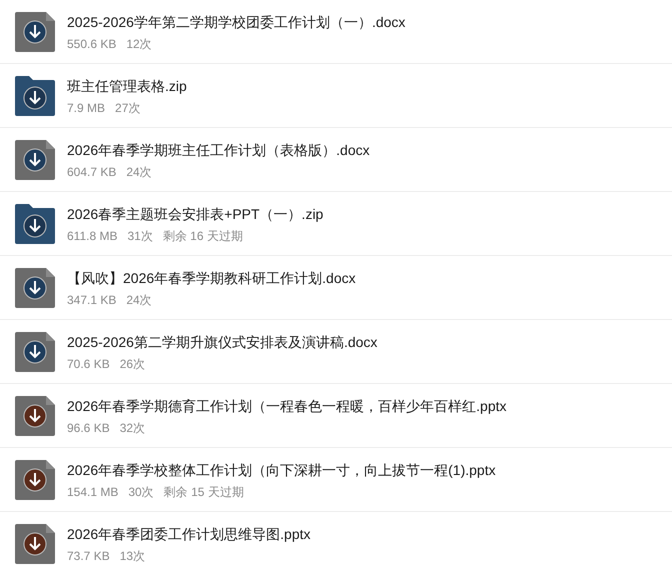 Image resolution: width=672 pixels, height=575 pixels. I want to click on download-count: 12次, so click(139, 44).